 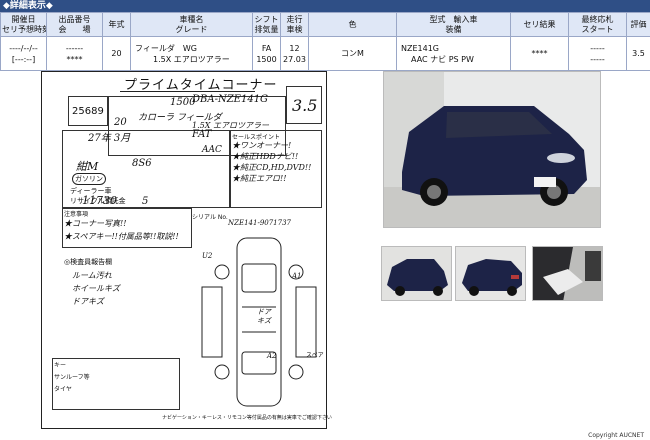 What do you see at coordinates (95, 223) in the screenshot?
I see `note-1: ★コーナー写真!!` at bounding box center [95, 223].